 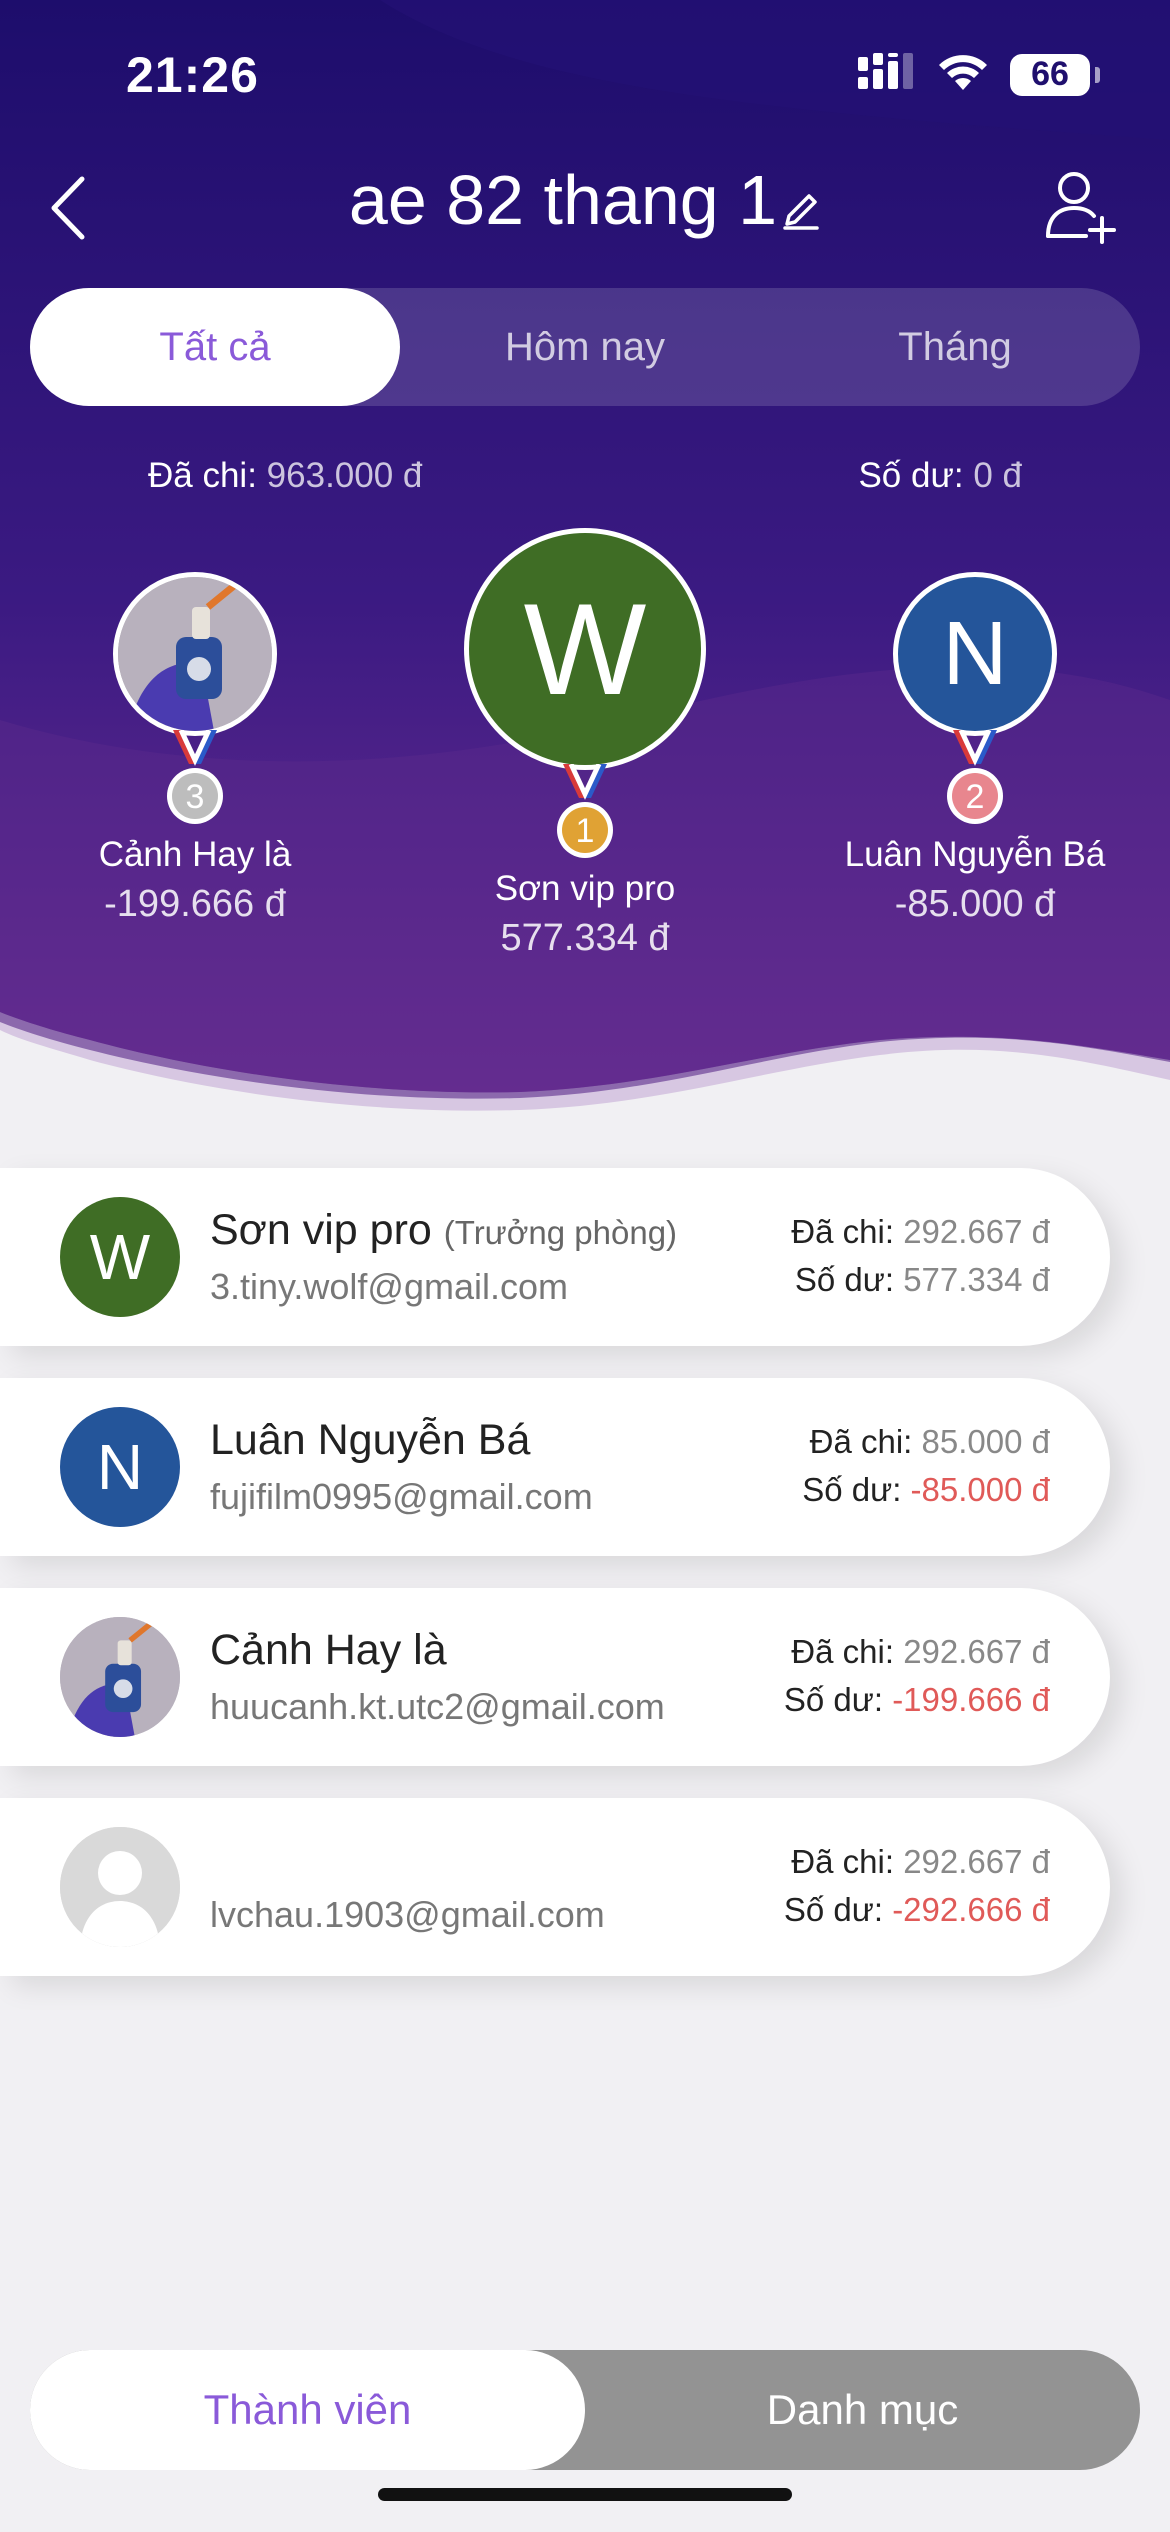 I want to click on total-spent-value: 963.000 đ, so click(x=344, y=475).